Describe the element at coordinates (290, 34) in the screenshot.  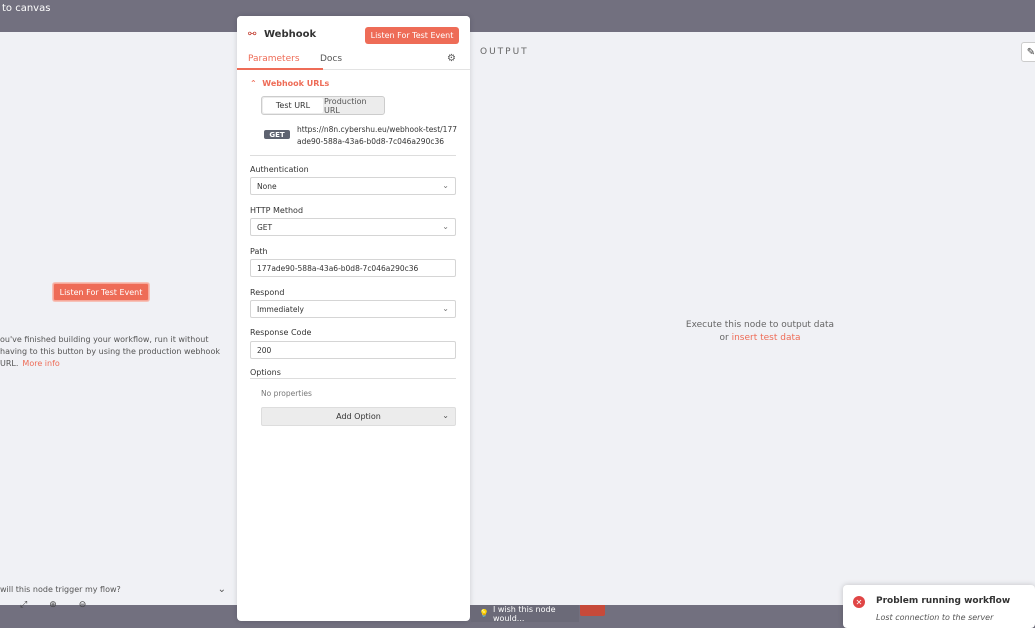
I see `node-title: Webhook` at that location.